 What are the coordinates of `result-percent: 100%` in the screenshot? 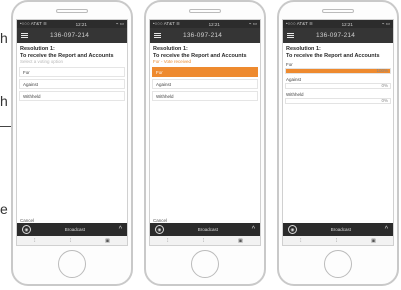 It's located at (382, 70).